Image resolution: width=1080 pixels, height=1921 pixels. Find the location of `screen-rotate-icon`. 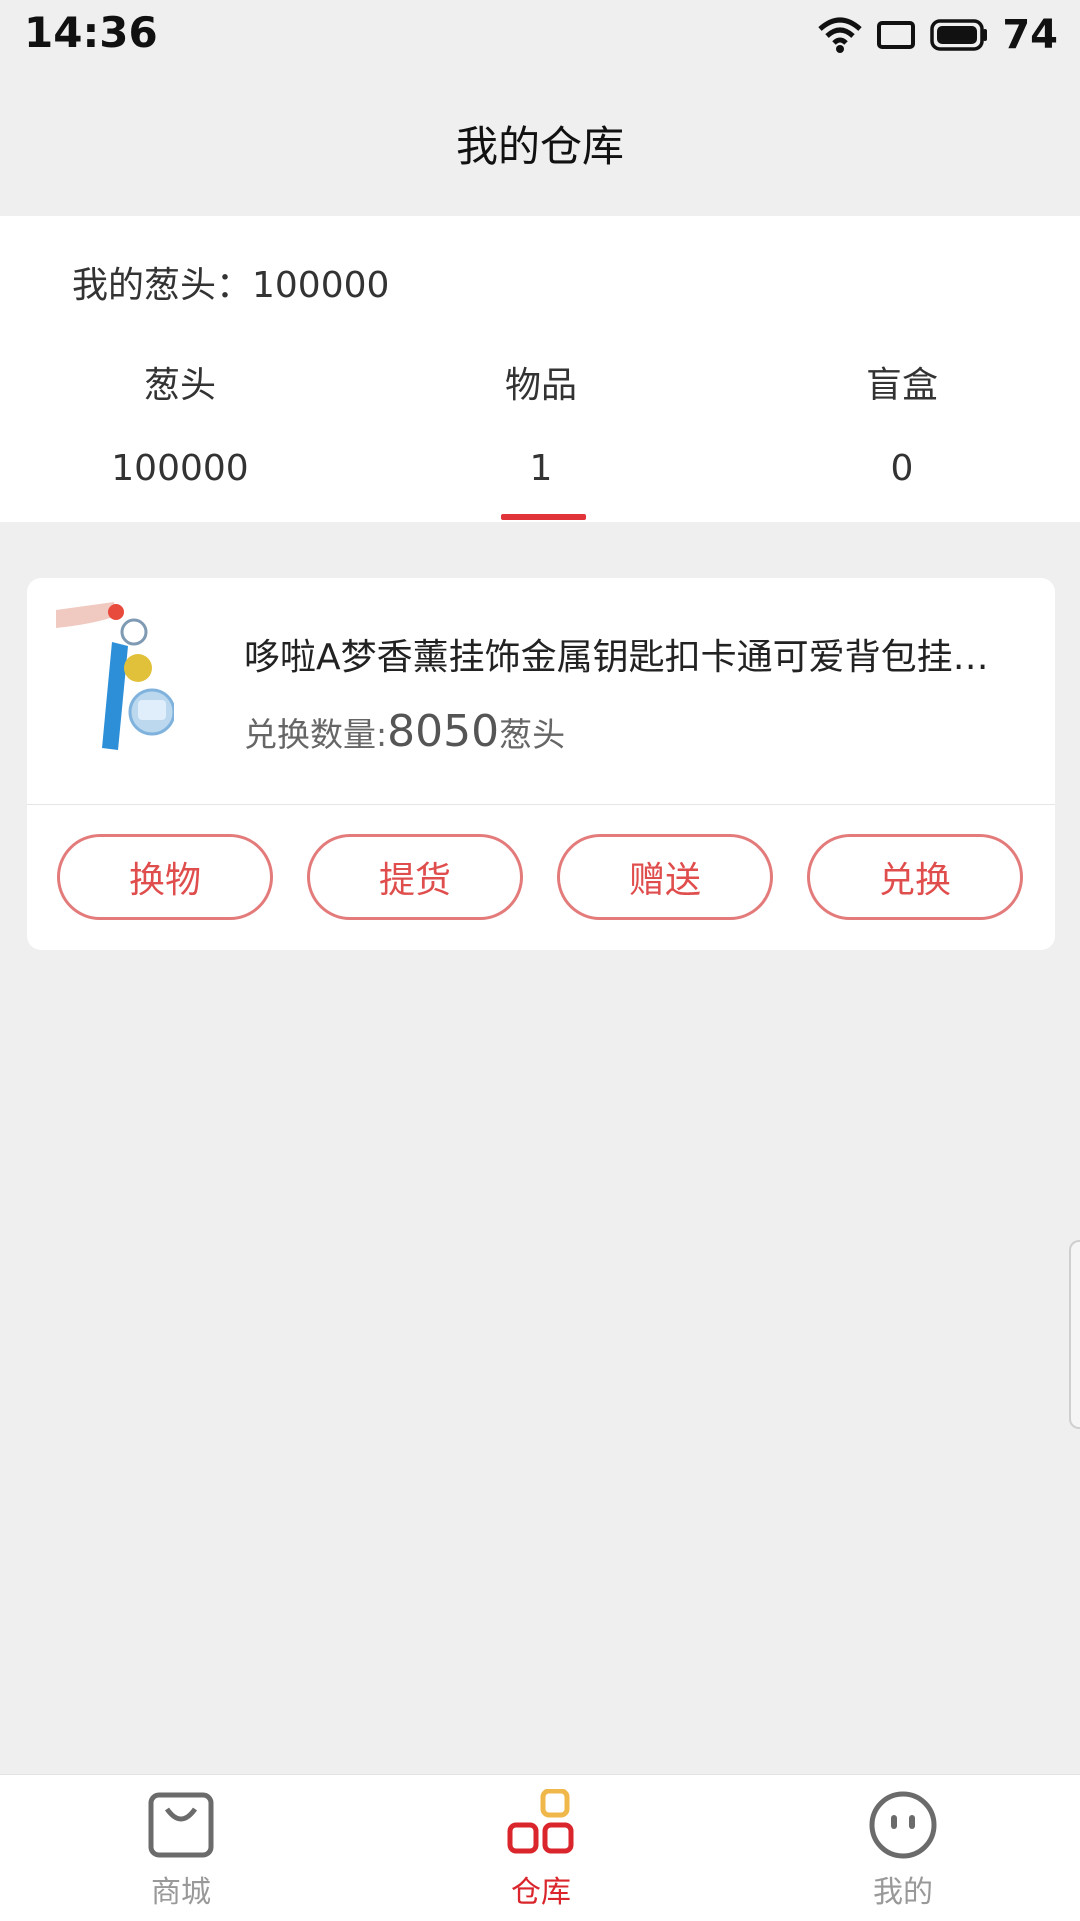

screen-rotate-icon is located at coordinates (896, 35).